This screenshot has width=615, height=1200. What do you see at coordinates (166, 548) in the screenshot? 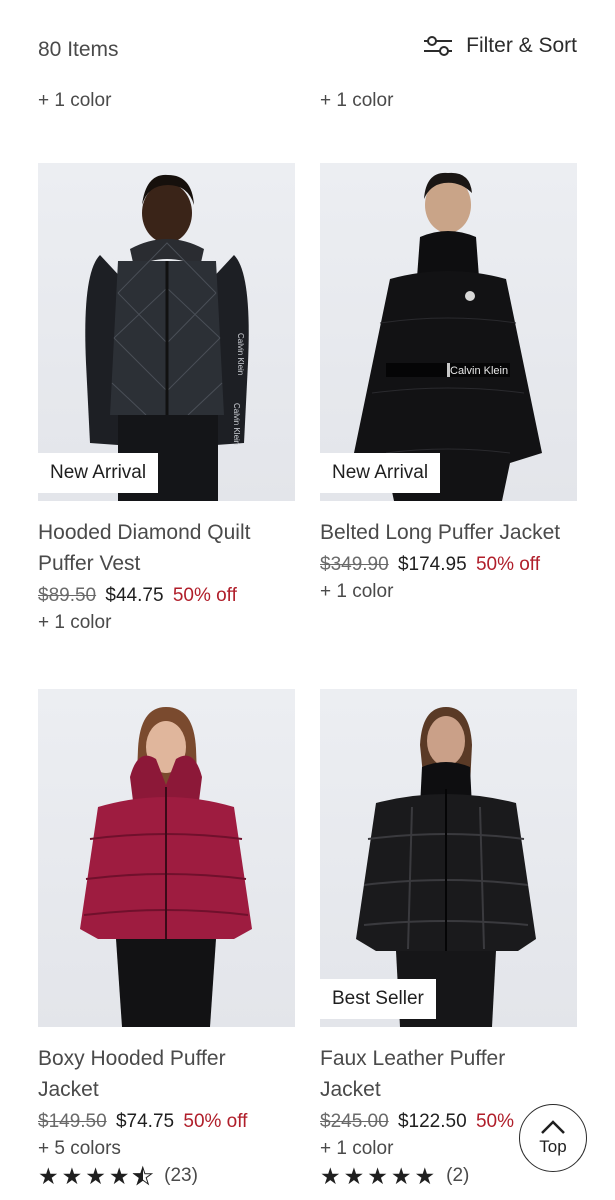
I see `product-name: Hooded Diamond Quilt Puffer Vest` at bounding box center [166, 548].